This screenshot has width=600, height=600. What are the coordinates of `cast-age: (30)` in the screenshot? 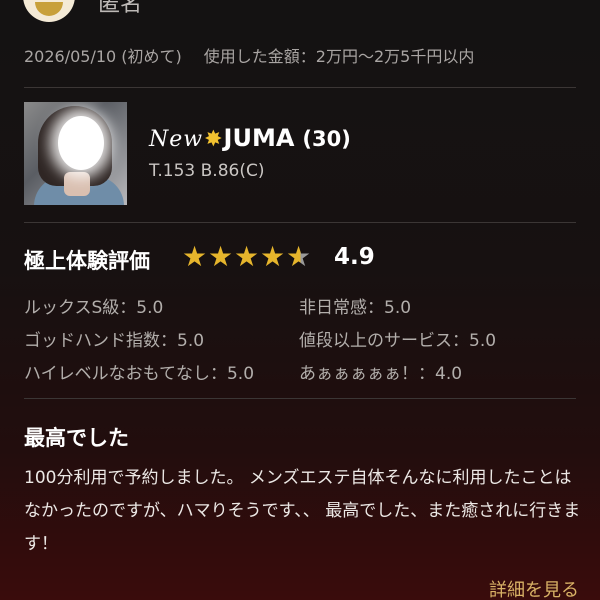 It's located at (326, 139).